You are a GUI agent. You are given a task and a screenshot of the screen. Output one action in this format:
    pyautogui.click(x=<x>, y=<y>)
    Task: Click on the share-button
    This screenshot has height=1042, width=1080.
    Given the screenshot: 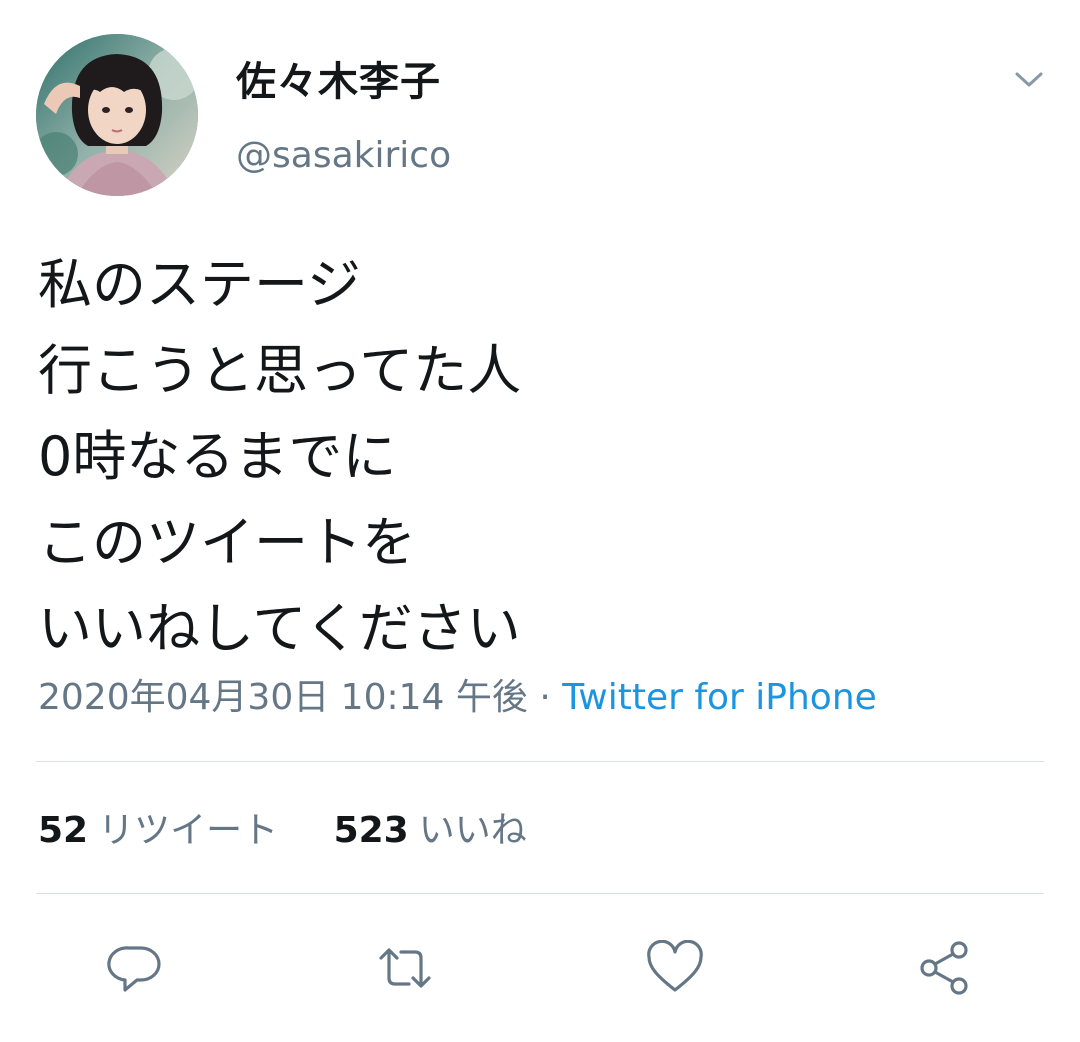 What is the action you would take?
    pyautogui.click(x=945, y=968)
    